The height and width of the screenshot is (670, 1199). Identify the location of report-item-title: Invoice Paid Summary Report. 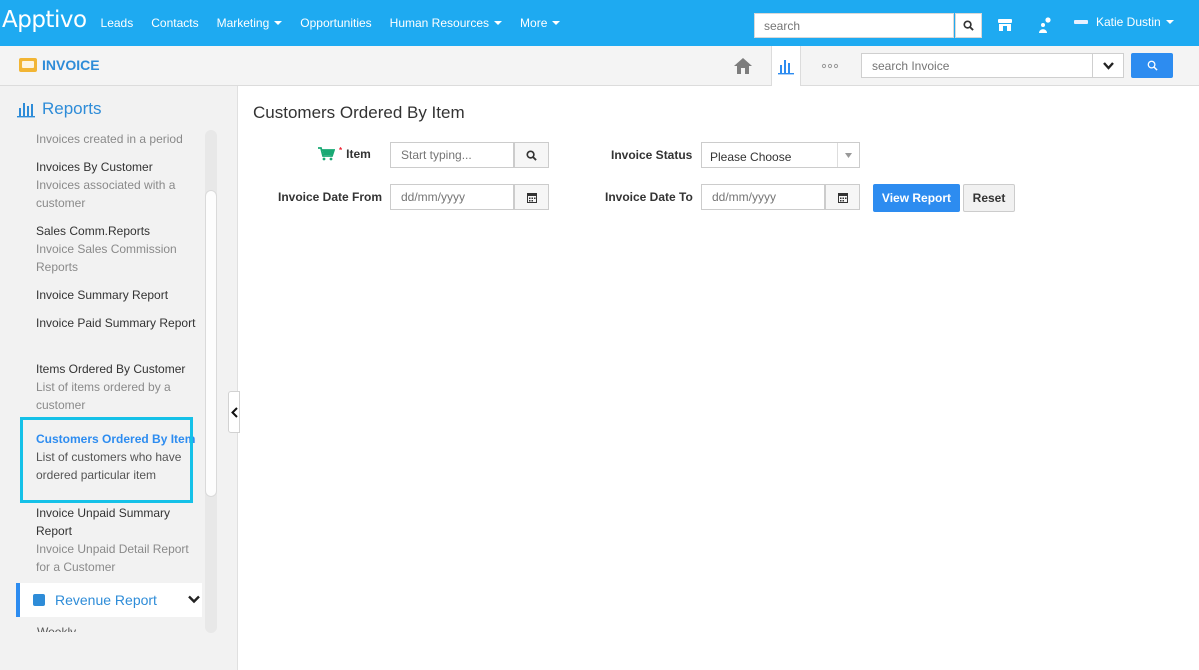
(116, 323).